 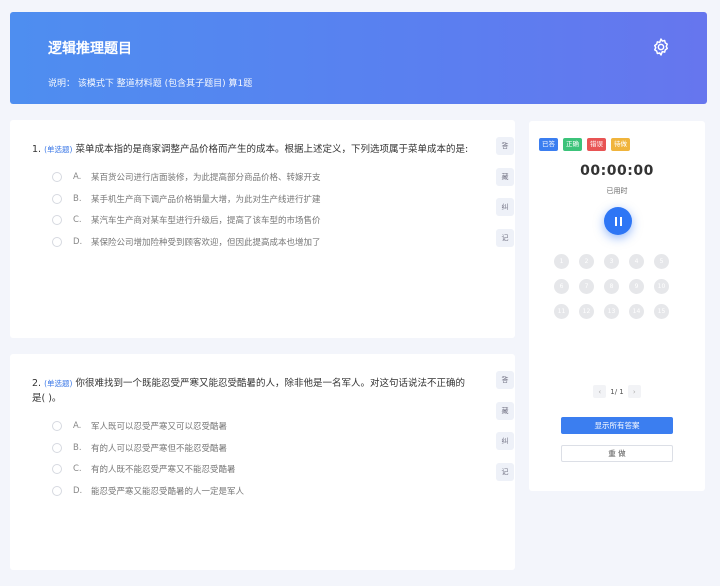 I want to click on pause-button, so click(x=618, y=221).